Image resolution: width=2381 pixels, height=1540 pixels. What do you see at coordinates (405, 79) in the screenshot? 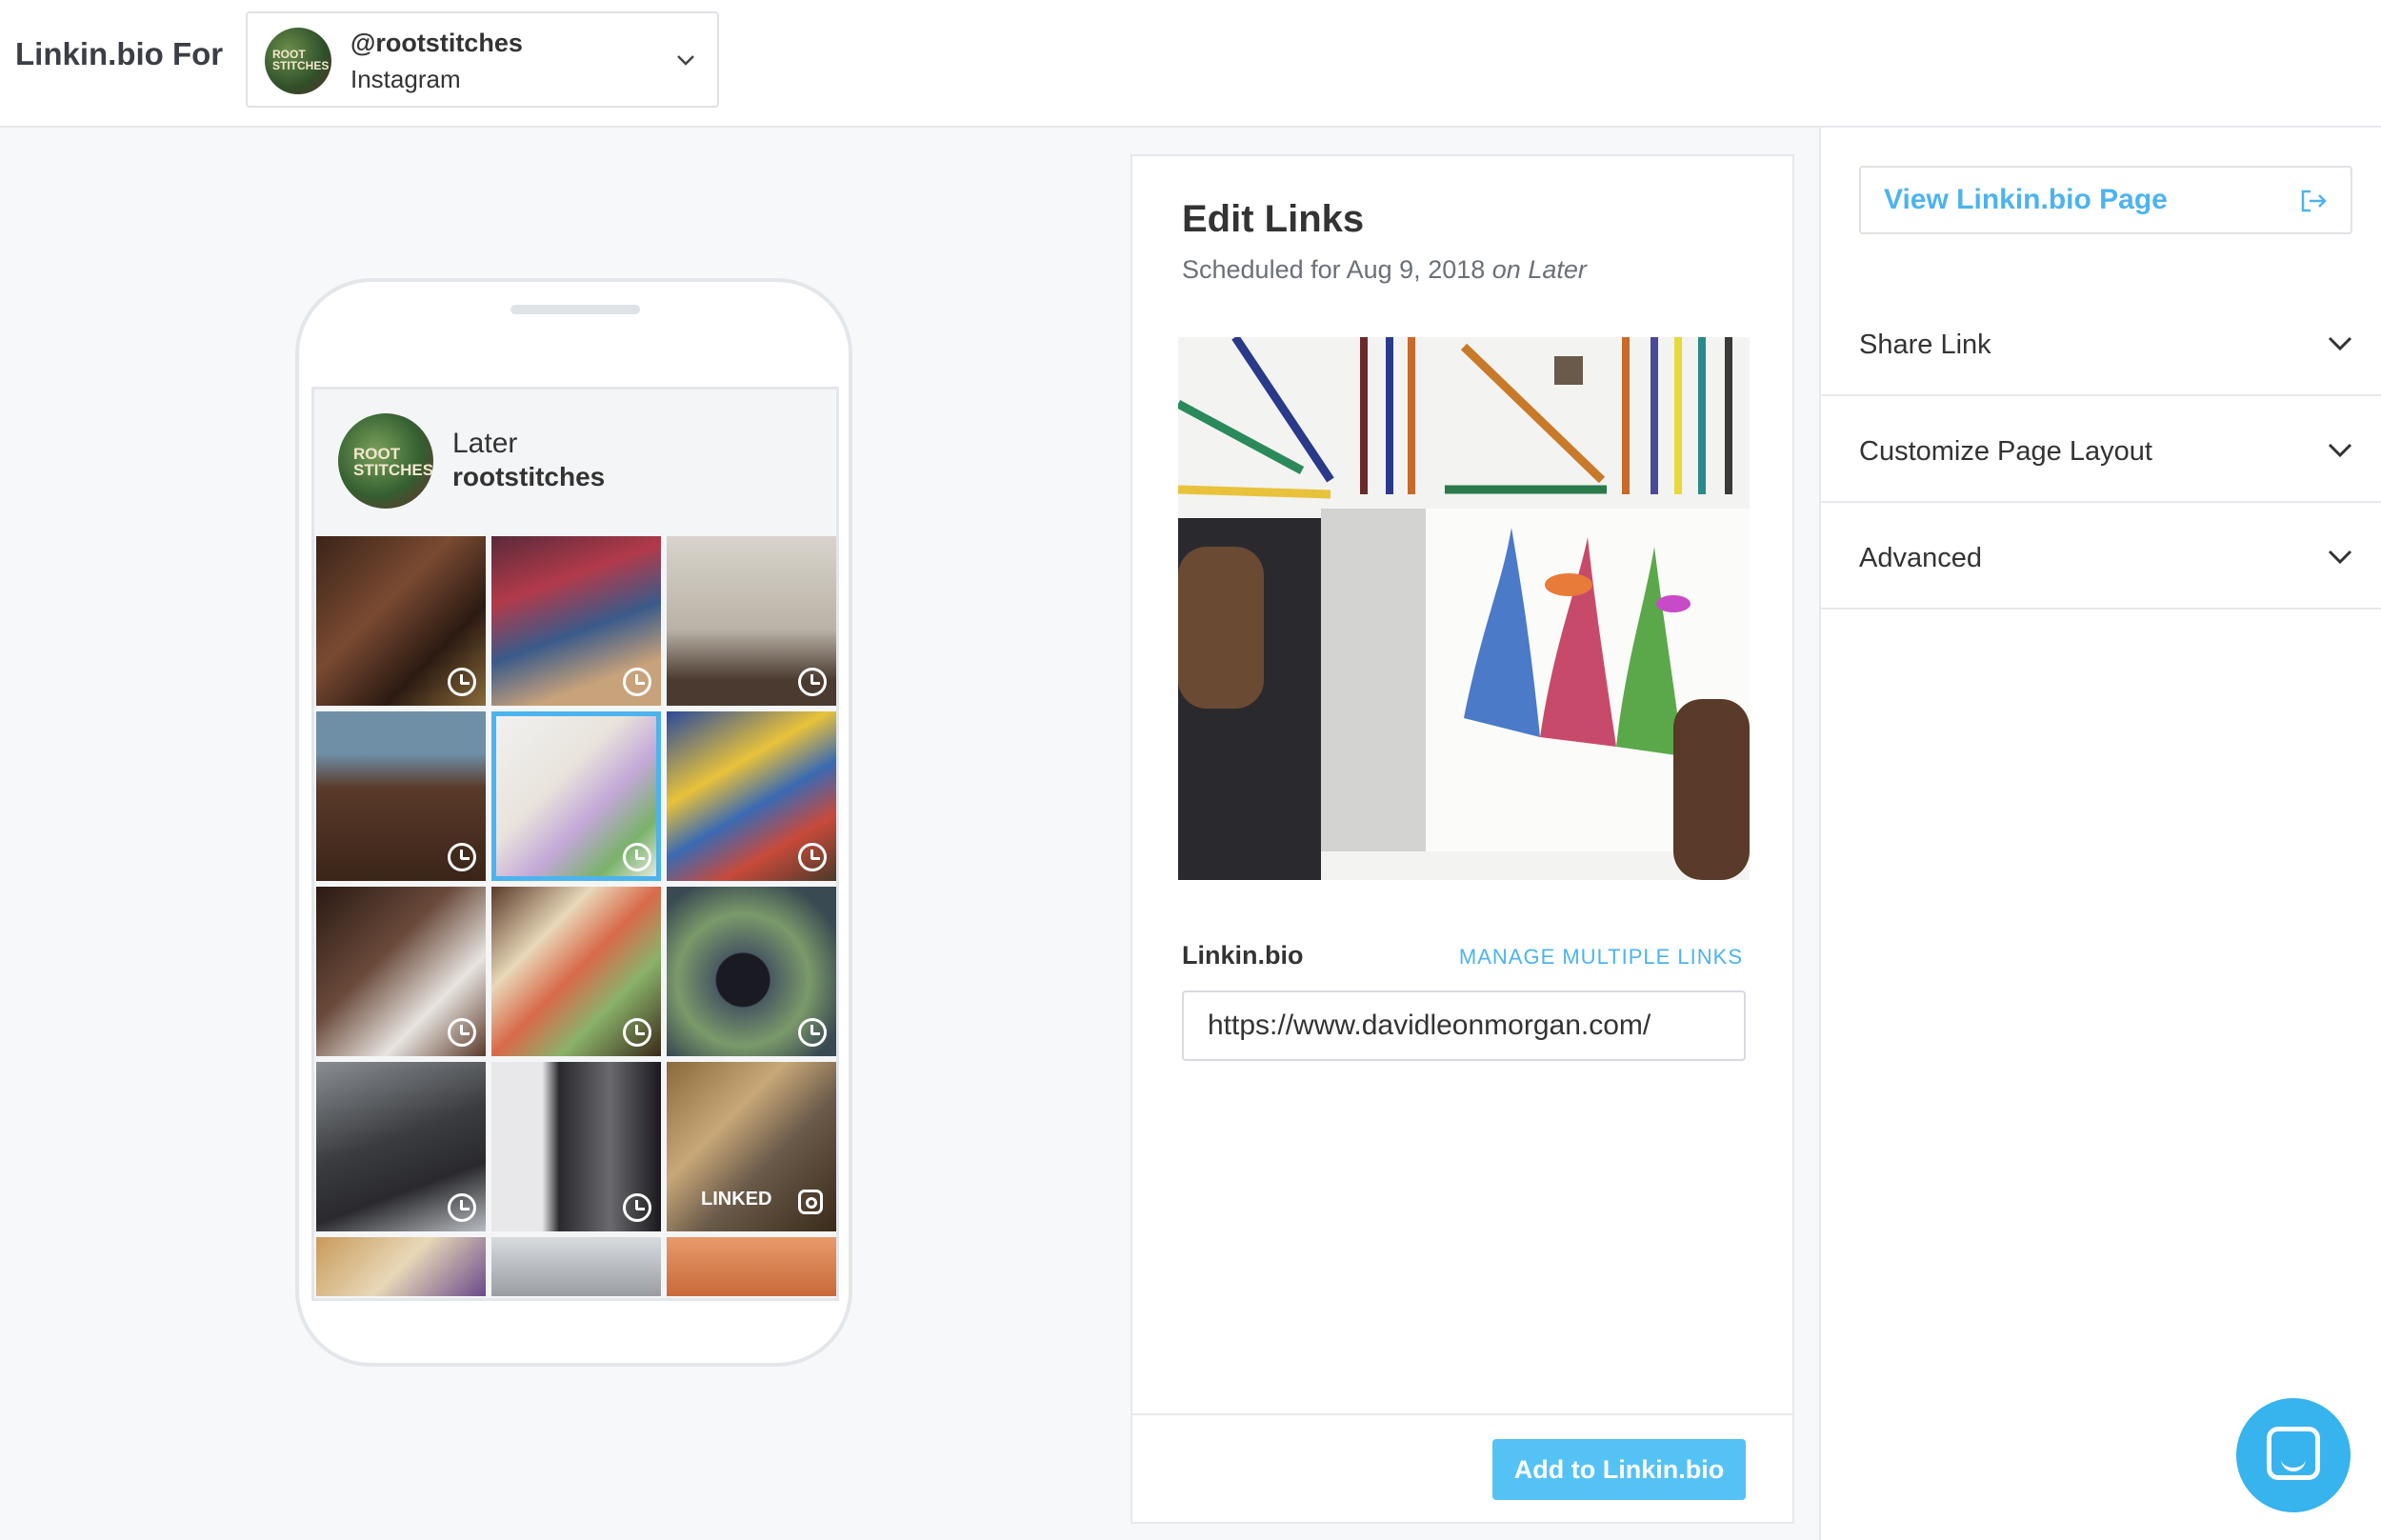
I see `account-network: Instagram` at bounding box center [405, 79].